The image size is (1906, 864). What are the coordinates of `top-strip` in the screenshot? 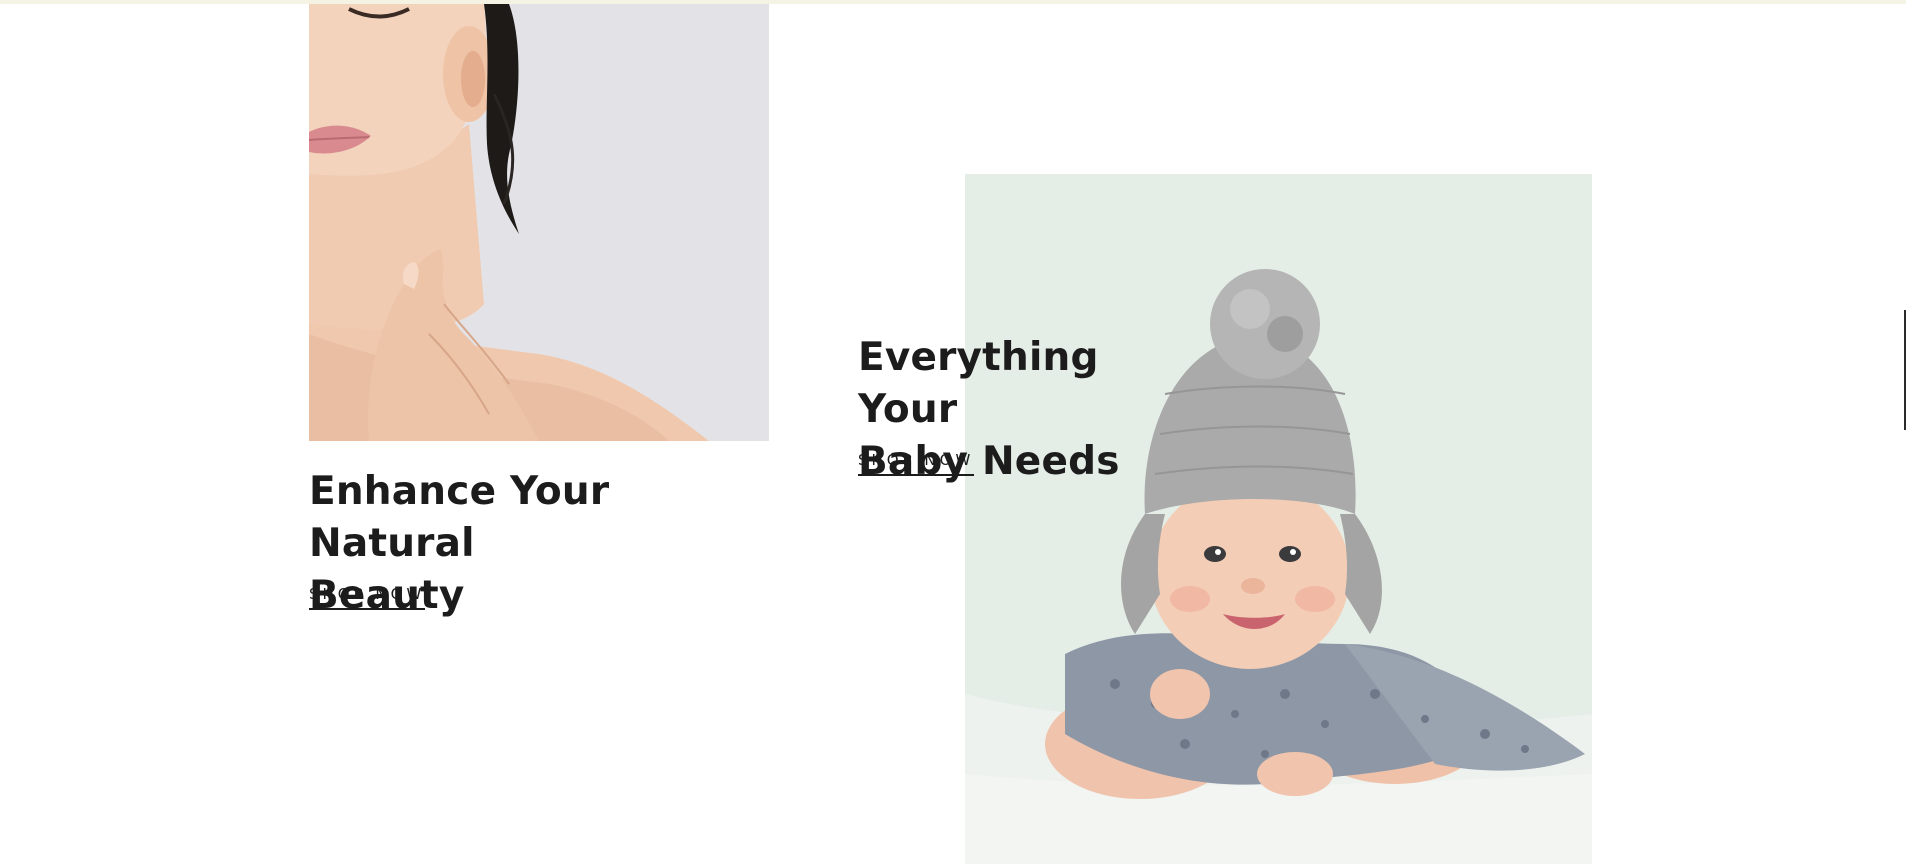 It's located at (953, 2).